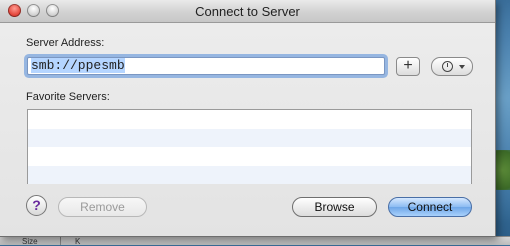 The height and width of the screenshot is (246, 510). I want to click on help-button: ?, so click(36, 205).